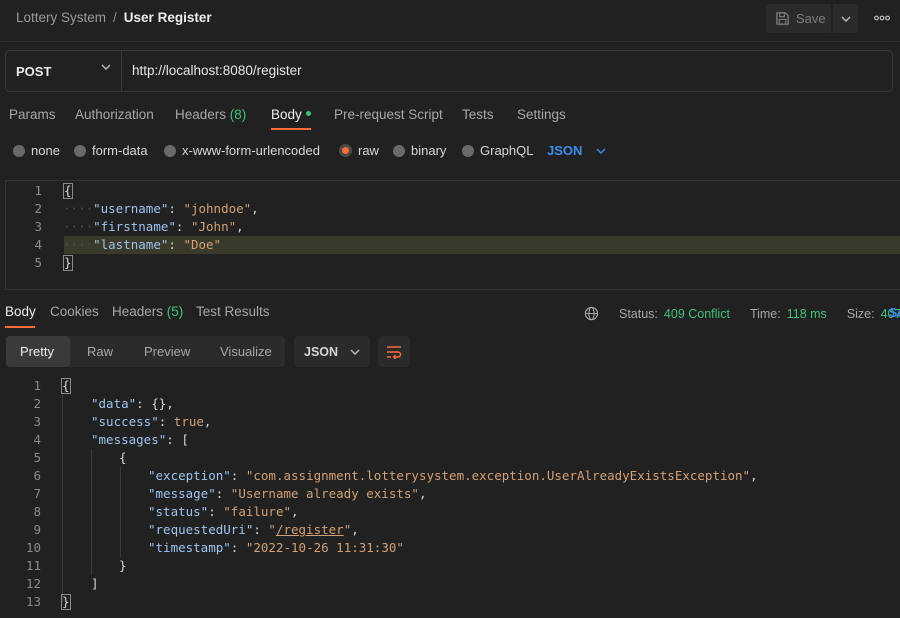 The width and height of the screenshot is (900, 618). Describe the element at coordinates (507, 150) in the screenshot. I see `radio-label: GraphQL` at that location.